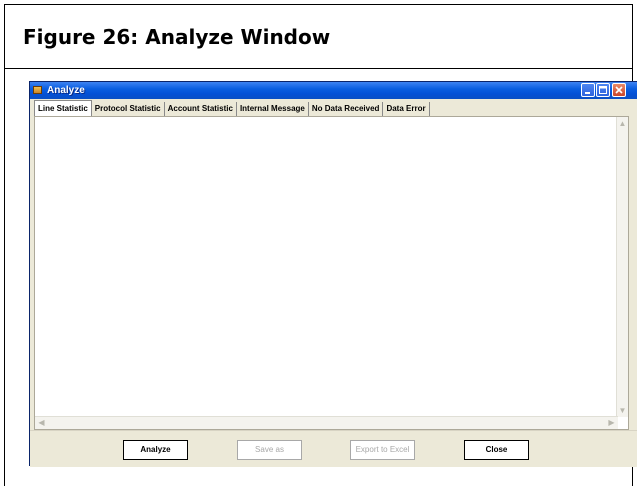  I want to click on close-button: Close, so click(496, 450).